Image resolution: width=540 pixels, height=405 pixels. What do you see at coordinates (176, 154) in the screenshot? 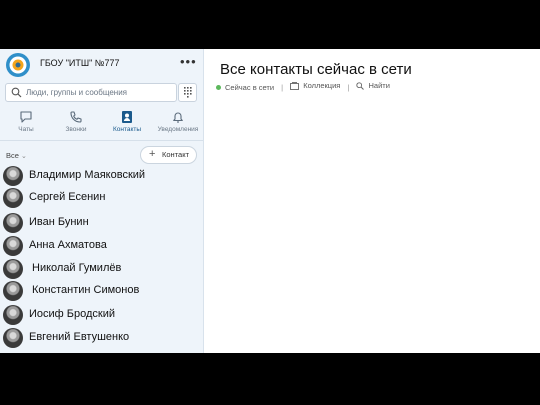
I see `add-contact-label: Контакт` at bounding box center [176, 154].